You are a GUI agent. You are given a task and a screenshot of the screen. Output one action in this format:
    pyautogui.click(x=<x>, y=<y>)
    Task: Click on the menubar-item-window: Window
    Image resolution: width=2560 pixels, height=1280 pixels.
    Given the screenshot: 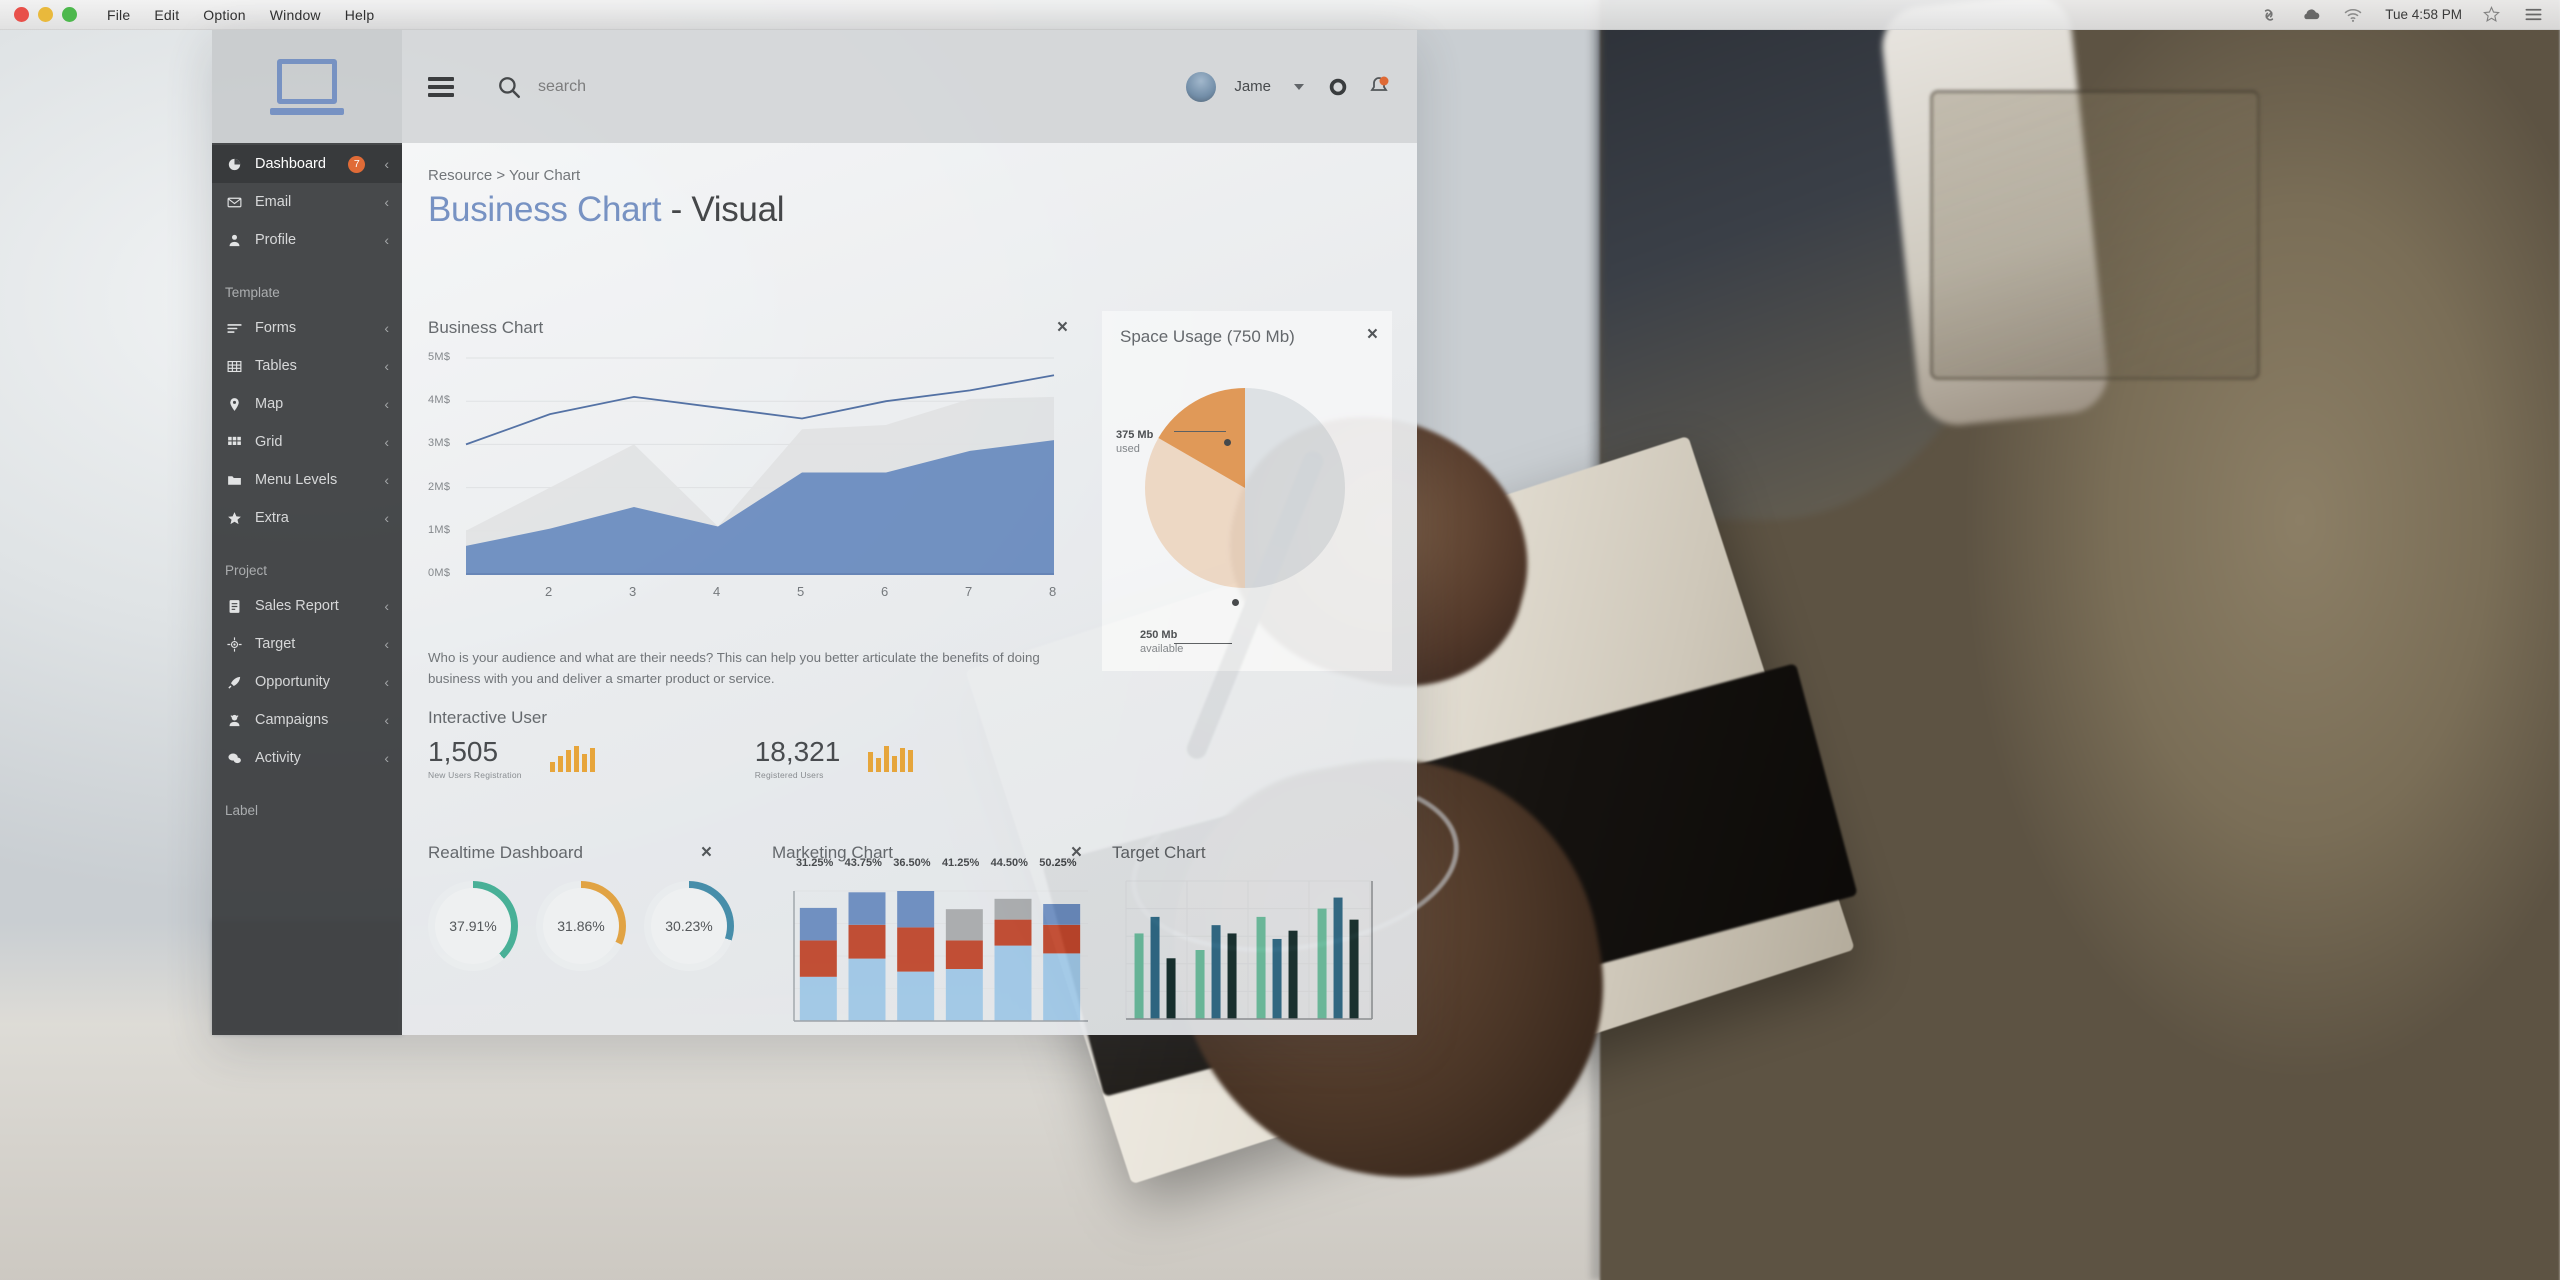 What is the action you would take?
    pyautogui.click(x=295, y=15)
    